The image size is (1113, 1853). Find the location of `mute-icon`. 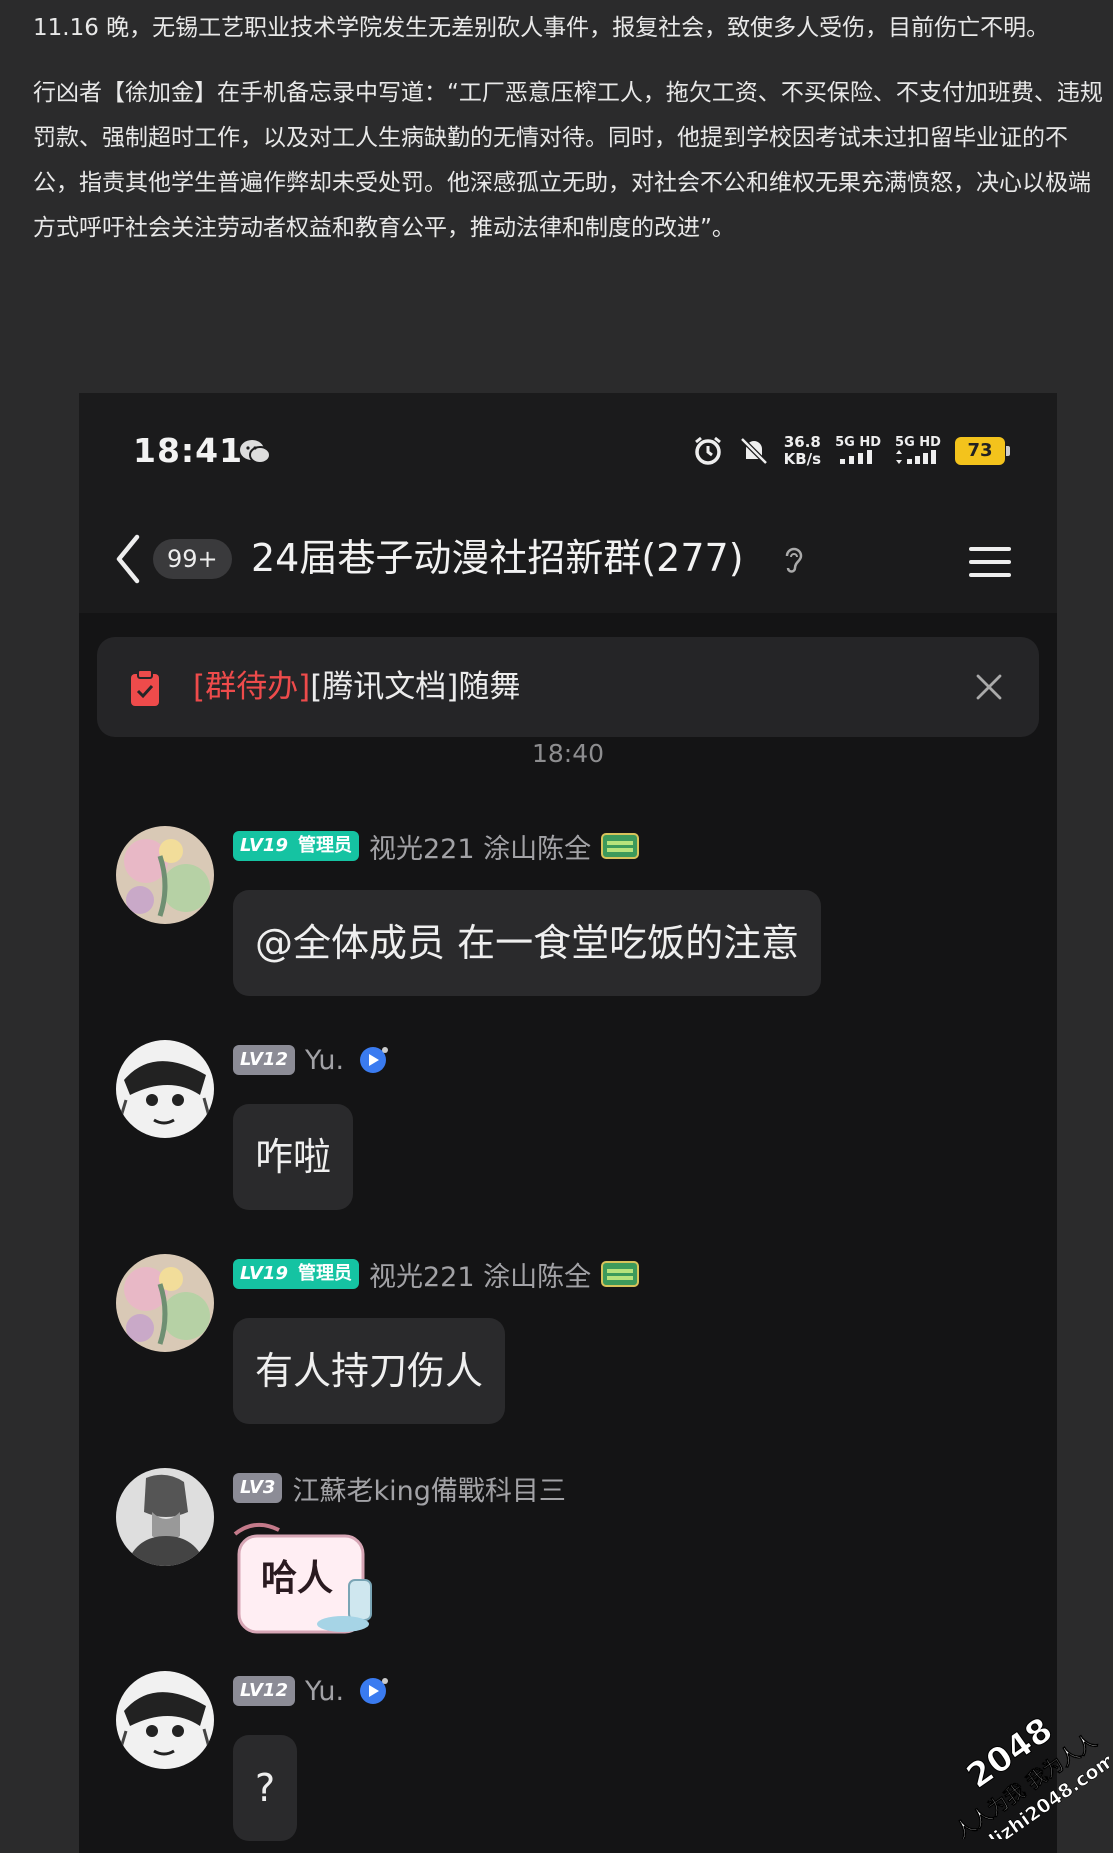

mute-icon is located at coordinates (753, 451).